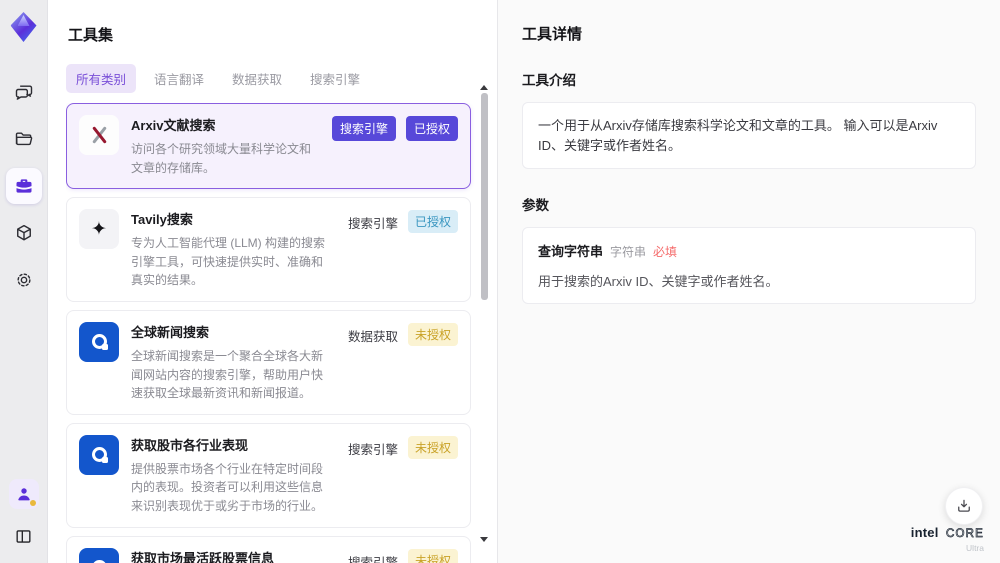 This screenshot has width=1000, height=563. I want to click on scroll-up-arrow, so click(484, 87).